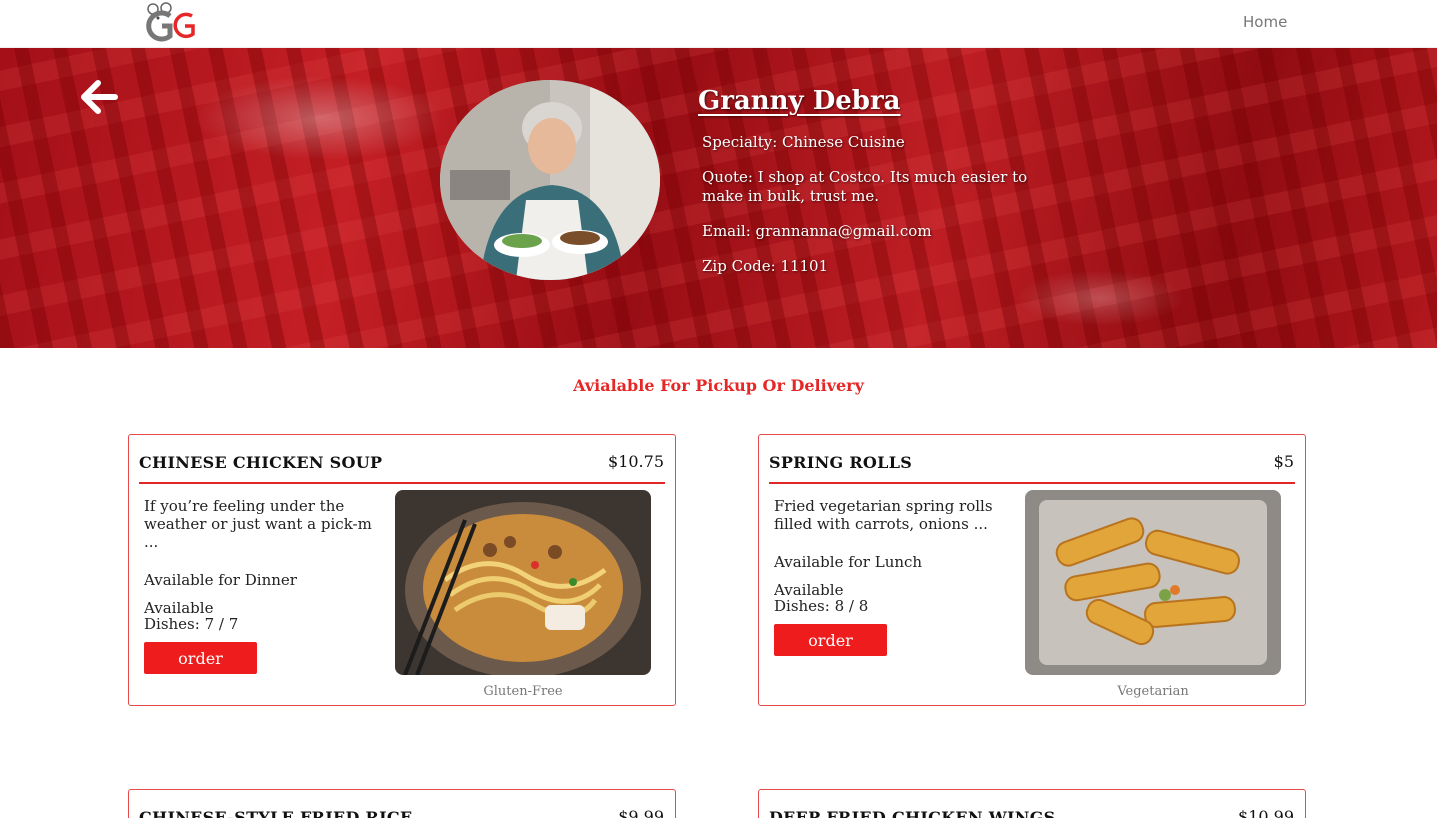 The height and width of the screenshot is (818, 1437). I want to click on nav-home-link: Home, so click(1265, 22).